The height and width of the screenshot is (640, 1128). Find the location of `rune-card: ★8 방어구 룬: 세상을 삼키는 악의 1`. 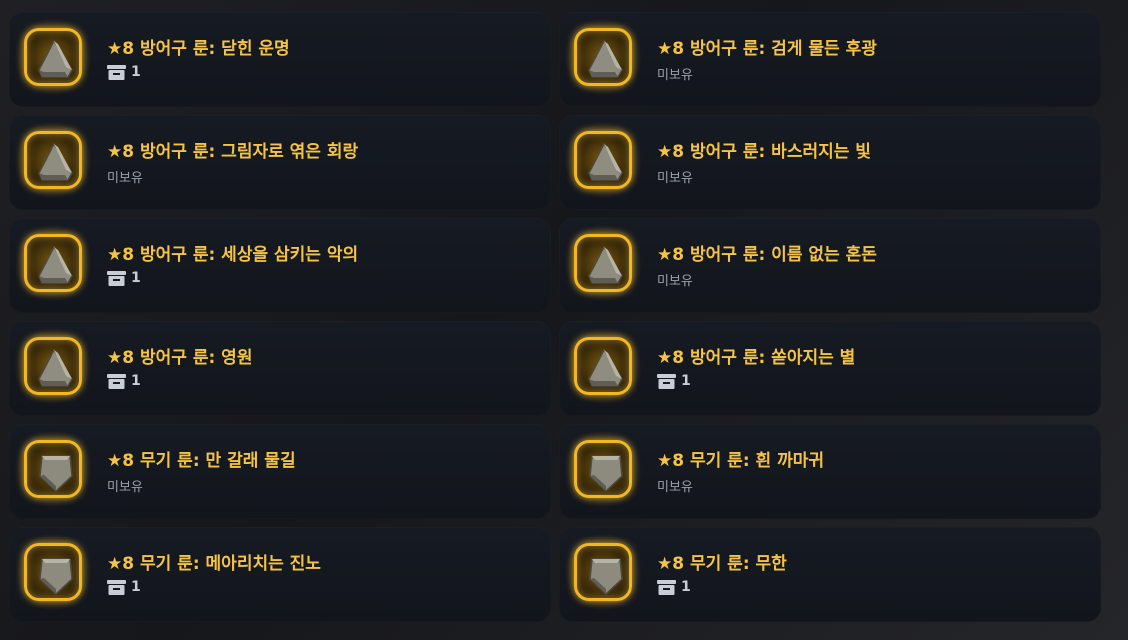

rune-card: ★8 방어구 룬: 세상을 삼키는 악의 1 is located at coordinates (280, 265).